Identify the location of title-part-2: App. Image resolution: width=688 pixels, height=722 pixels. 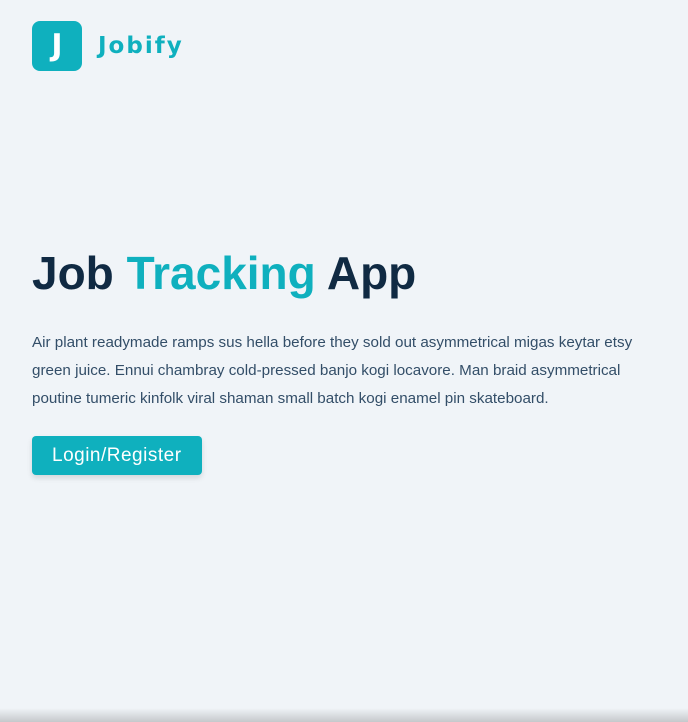
(371, 273).